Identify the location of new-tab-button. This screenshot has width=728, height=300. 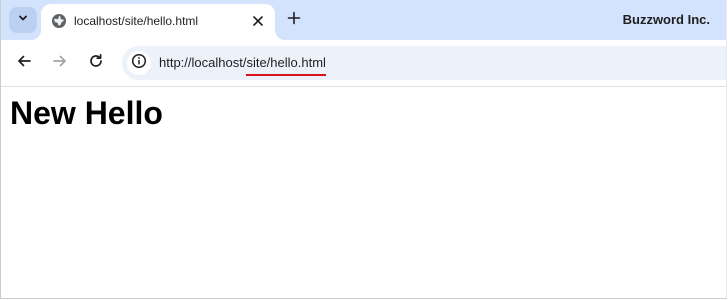
(294, 20).